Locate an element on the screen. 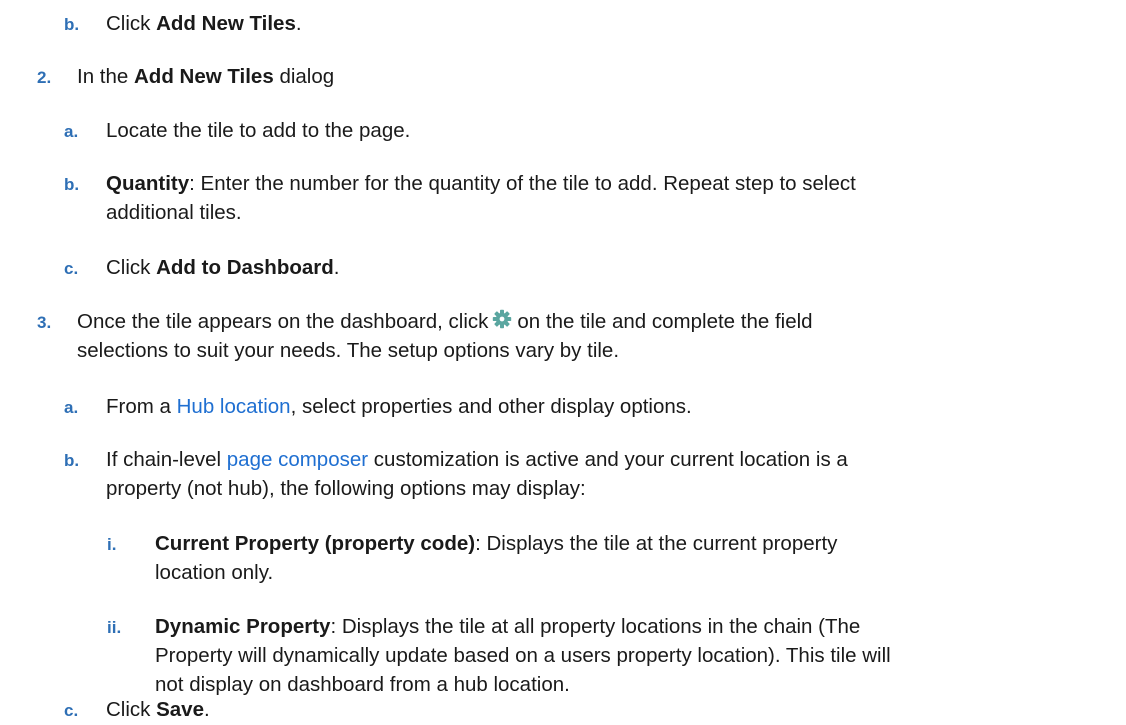  hub-location-link: Hub location is located at coordinates (234, 406).